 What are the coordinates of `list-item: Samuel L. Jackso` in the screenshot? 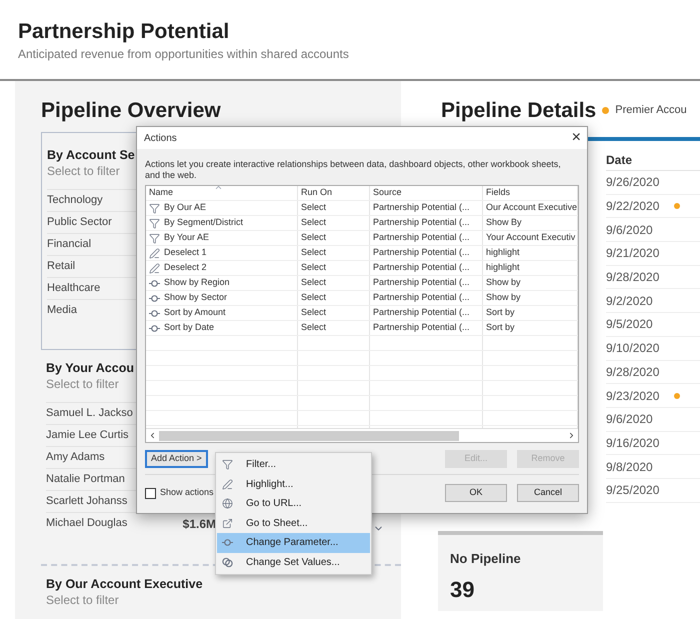 It's located at (89, 413).